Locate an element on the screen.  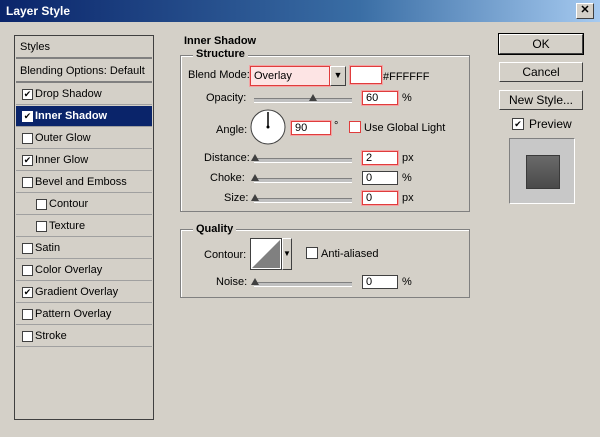
style-item-label: Drop Shadow is located at coordinates (68, 94).